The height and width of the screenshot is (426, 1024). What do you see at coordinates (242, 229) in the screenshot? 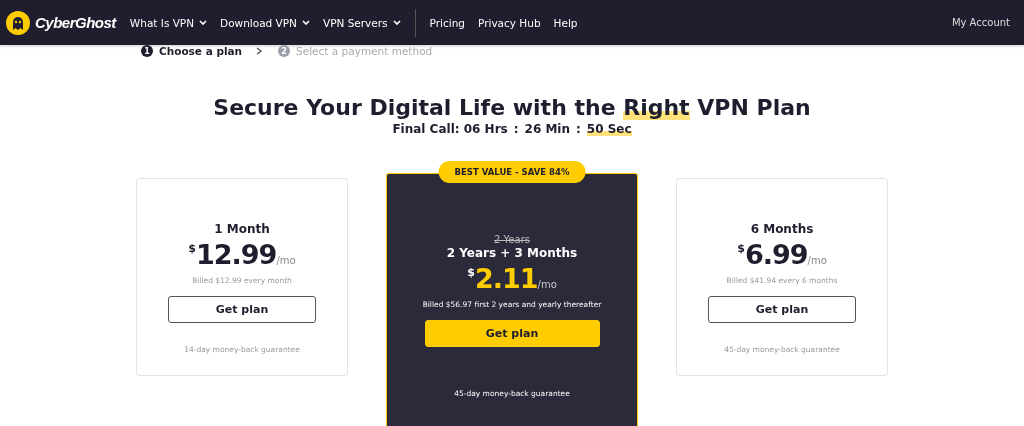
I see `plan-term: 1 Month` at bounding box center [242, 229].